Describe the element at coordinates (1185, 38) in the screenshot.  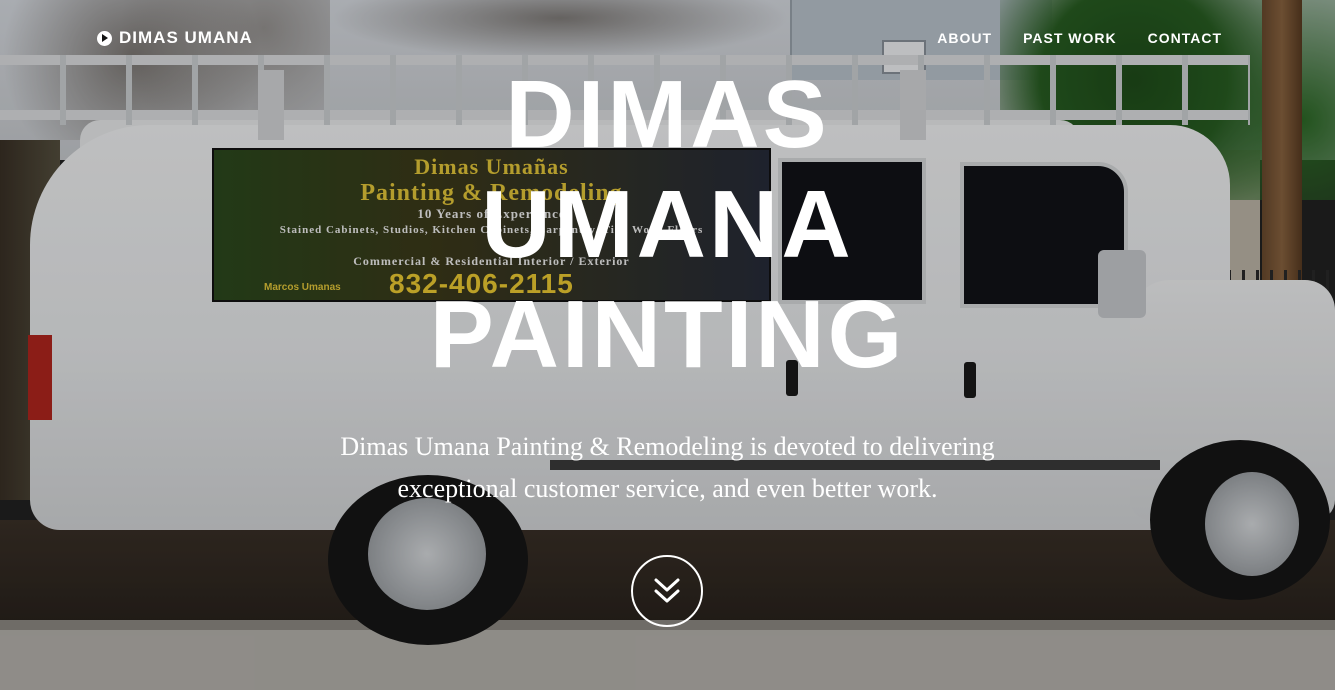
I see `nav-link-contact: CONTACT` at that location.